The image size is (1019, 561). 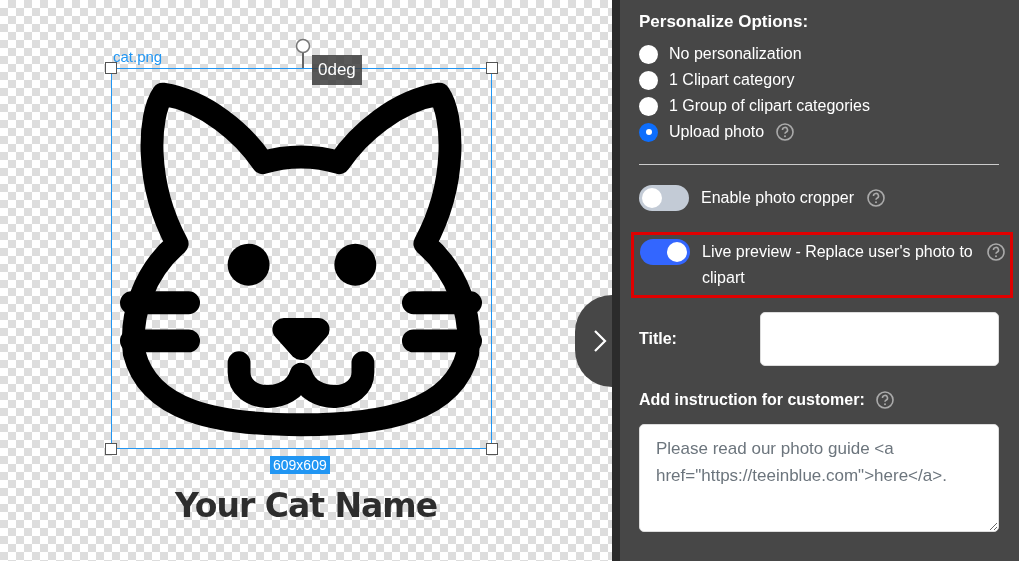 I want to click on size-label: 609x609, so click(x=300, y=465).